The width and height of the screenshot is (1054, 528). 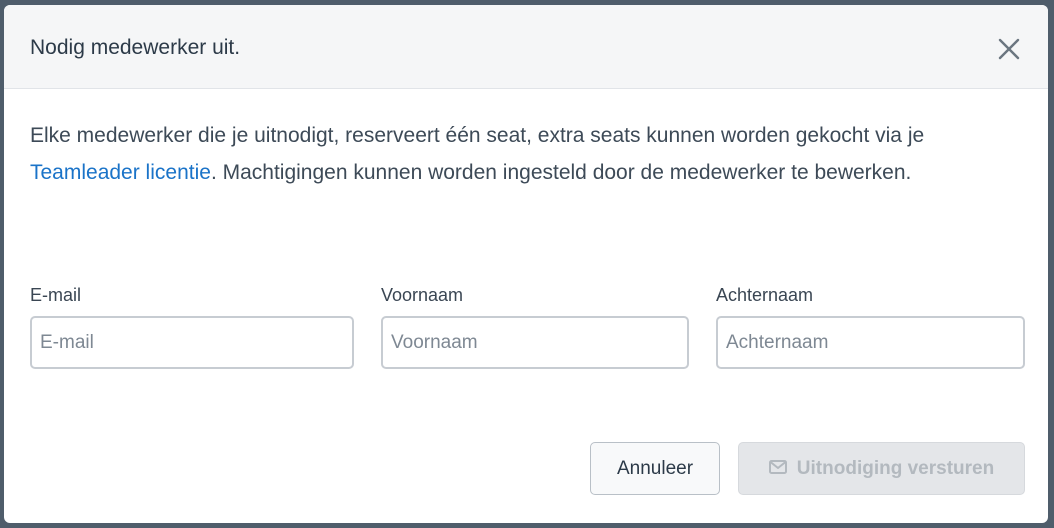 I want to click on last-name-field-group: Achternaam, so click(x=870, y=326).